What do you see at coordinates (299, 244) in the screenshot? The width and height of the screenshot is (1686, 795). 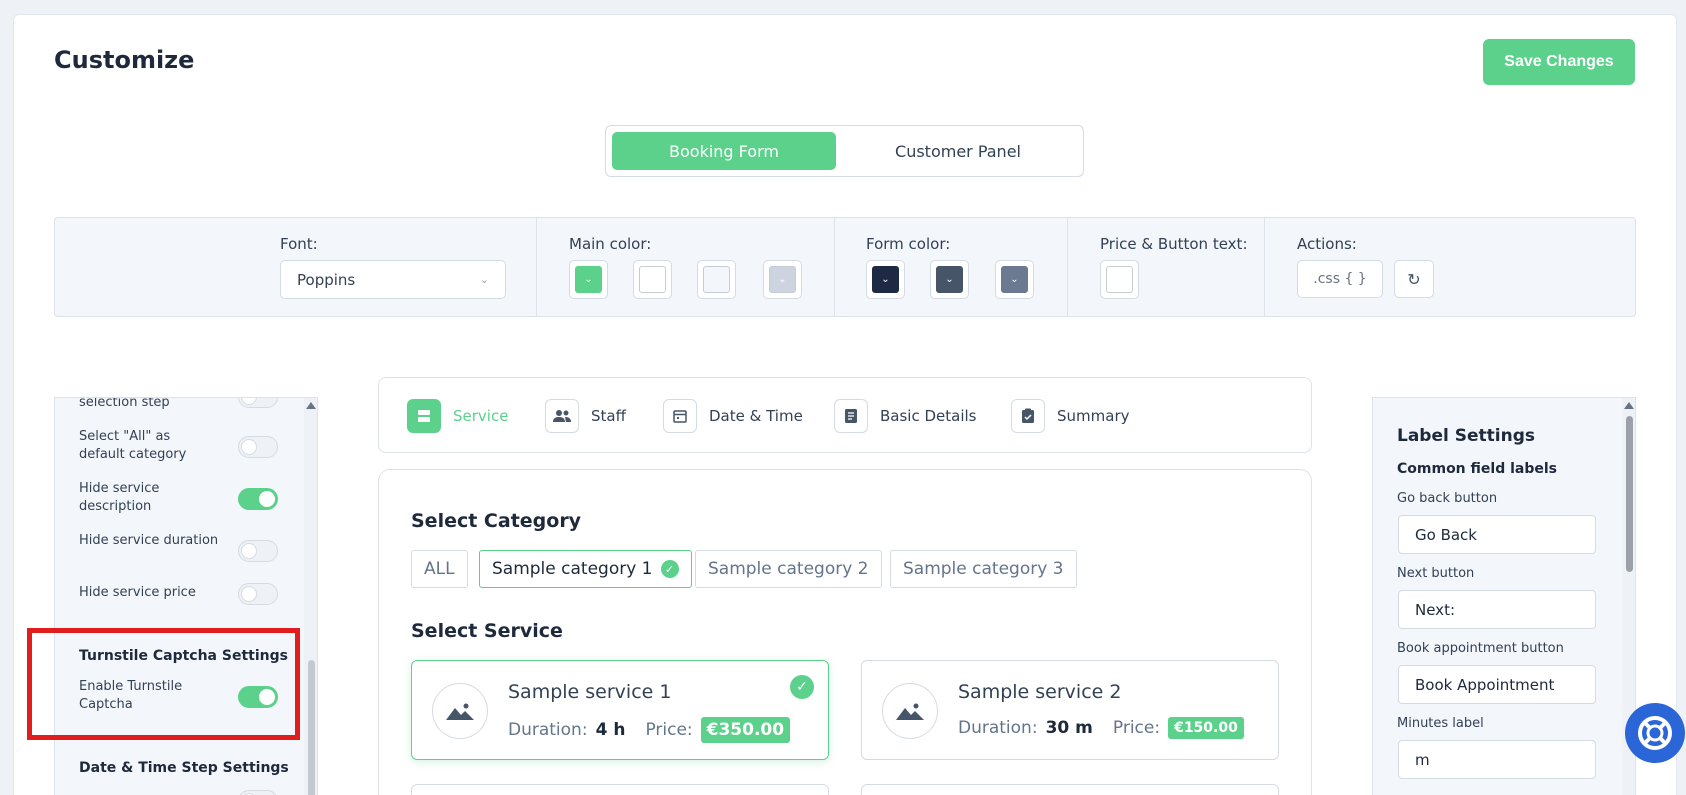 I see `font-label: Font:` at bounding box center [299, 244].